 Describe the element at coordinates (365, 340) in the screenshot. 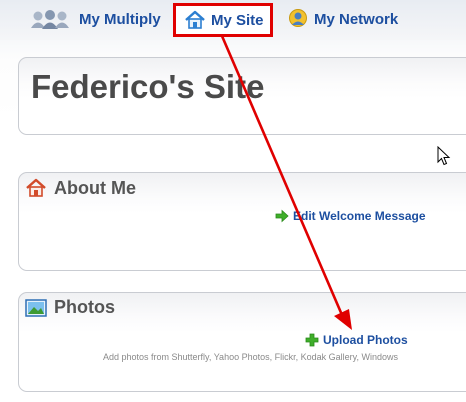

I see `link-label: Upload Photos` at that location.